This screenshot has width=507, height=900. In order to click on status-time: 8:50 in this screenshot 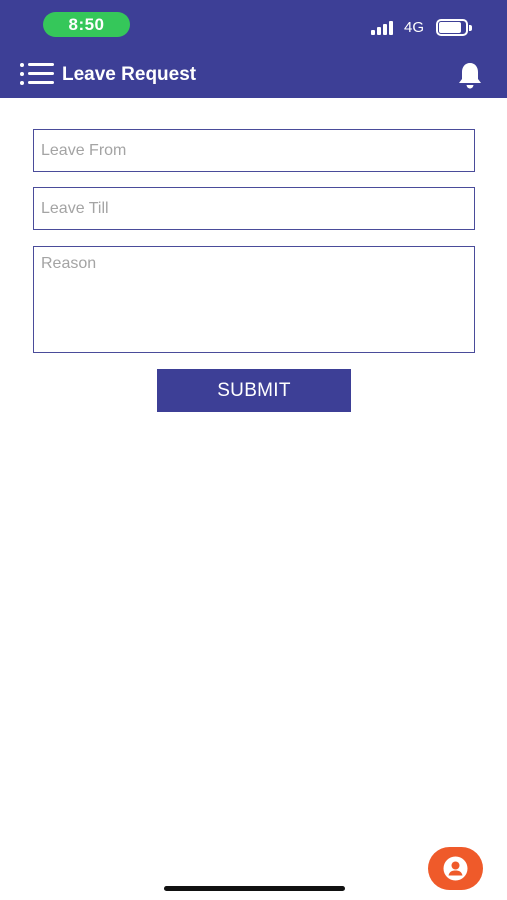, I will do `click(86, 24)`.